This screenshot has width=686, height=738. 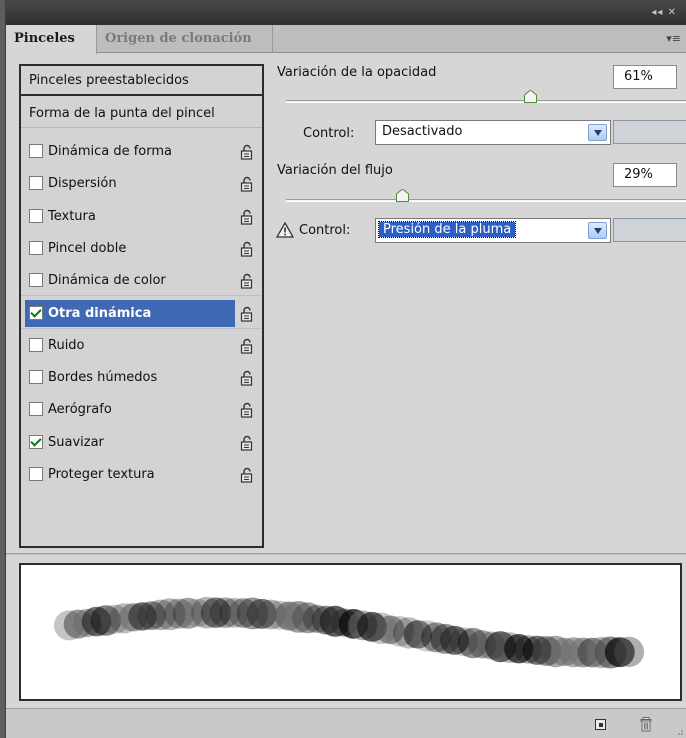 What do you see at coordinates (486, 200) in the screenshot?
I see `flow-jitter-slider` at bounding box center [486, 200].